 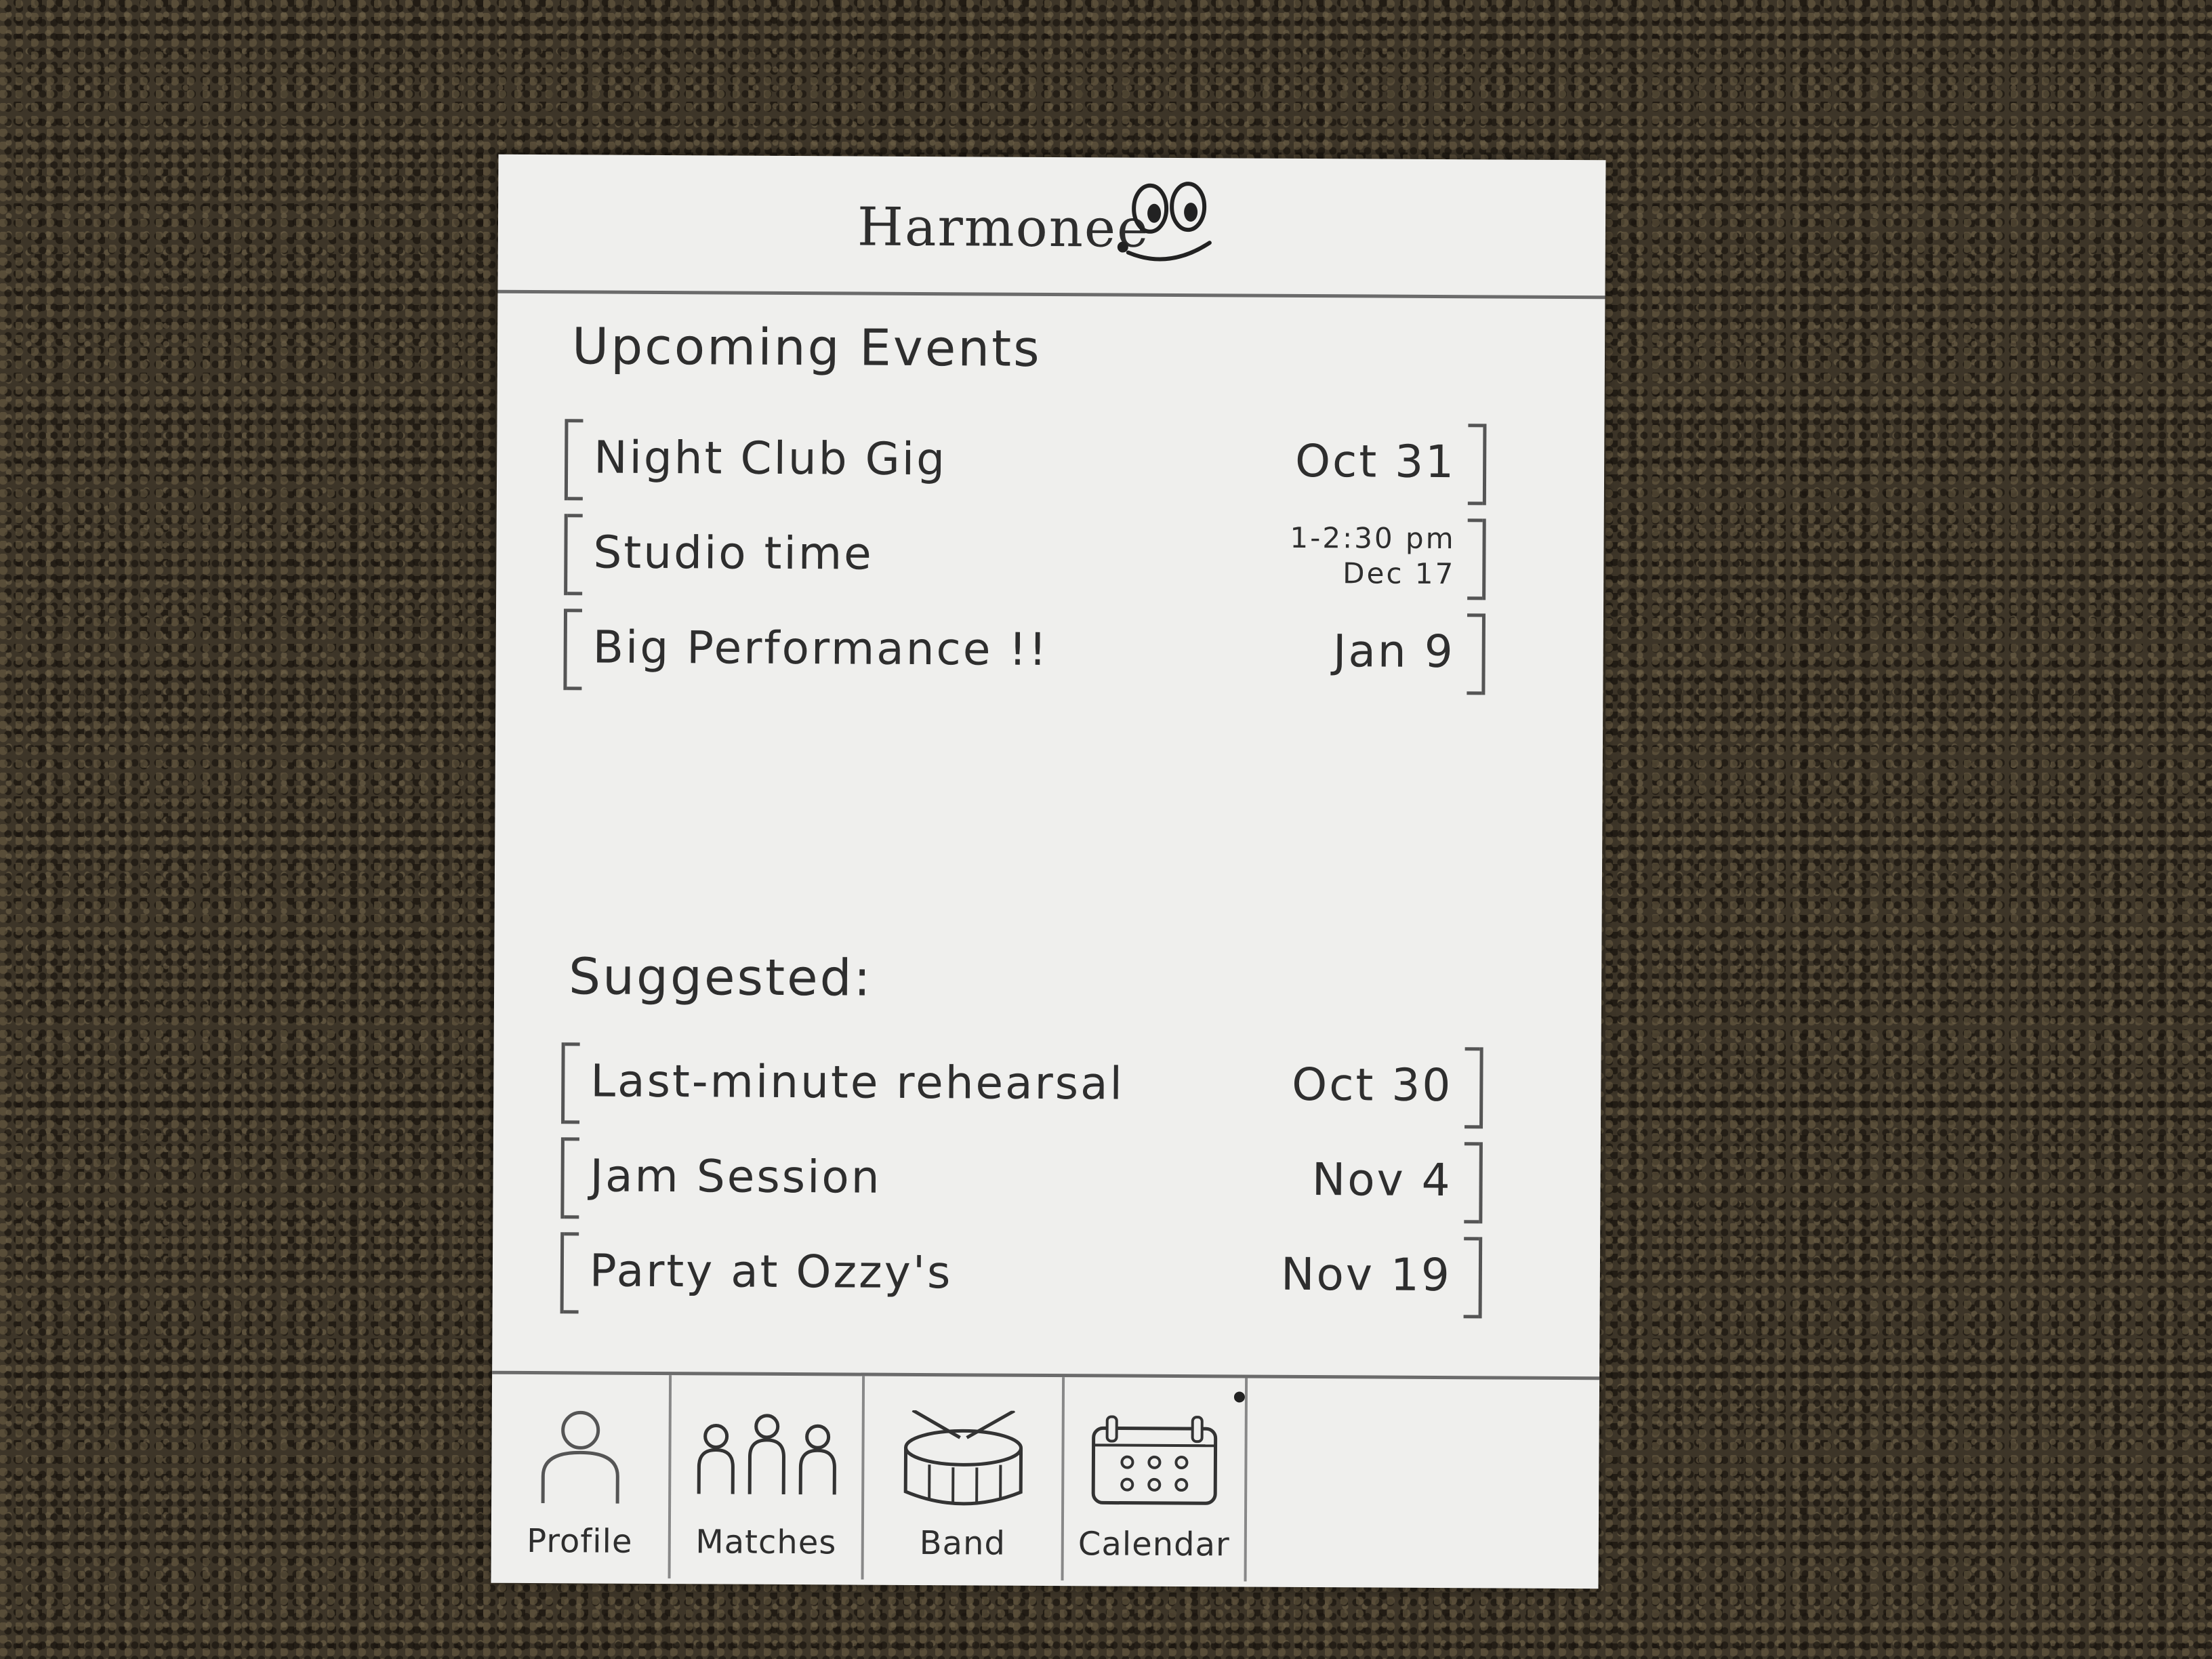 What do you see at coordinates (806, 347) in the screenshot?
I see `upcoming-events-title: Upcoming Events` at bounding box center [806, 347].